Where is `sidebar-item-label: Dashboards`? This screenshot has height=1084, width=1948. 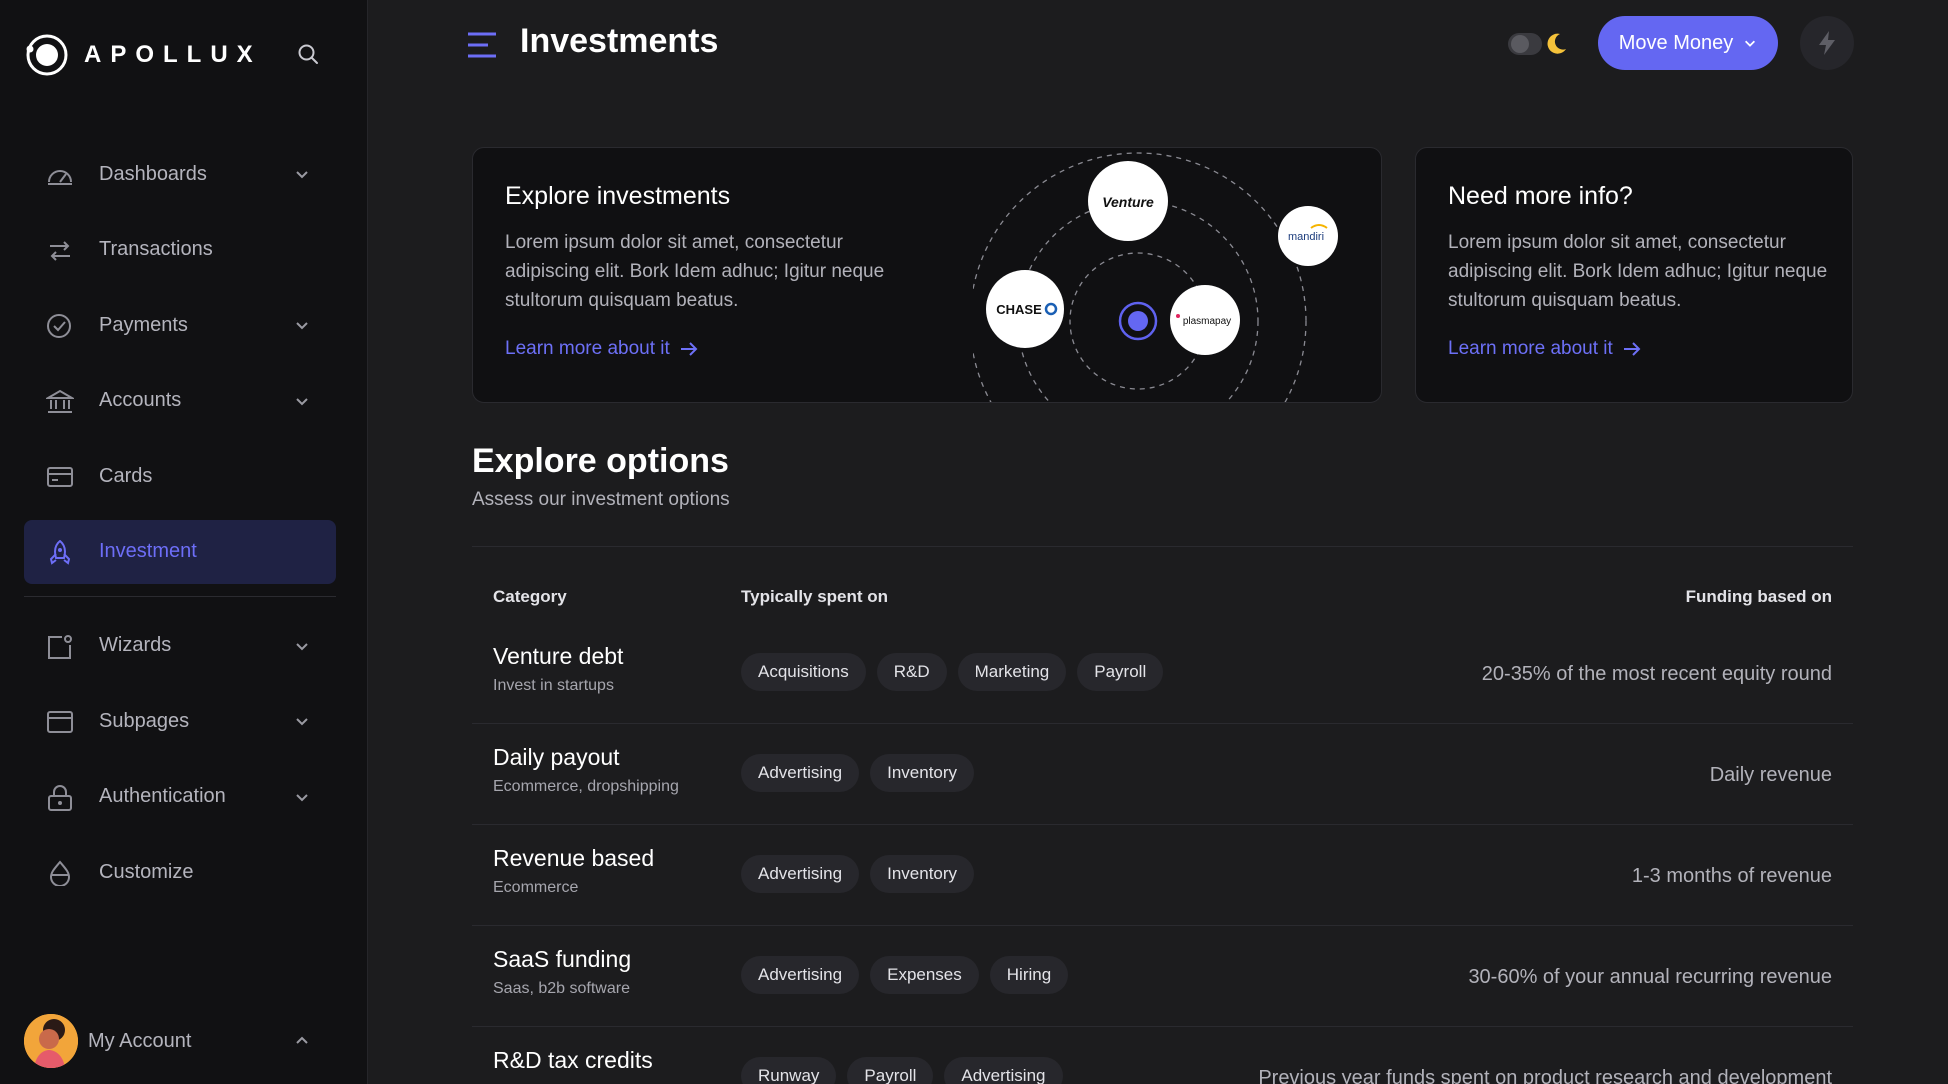 sidebar-item-label: Dashboards is located at coordinates (153, 173).